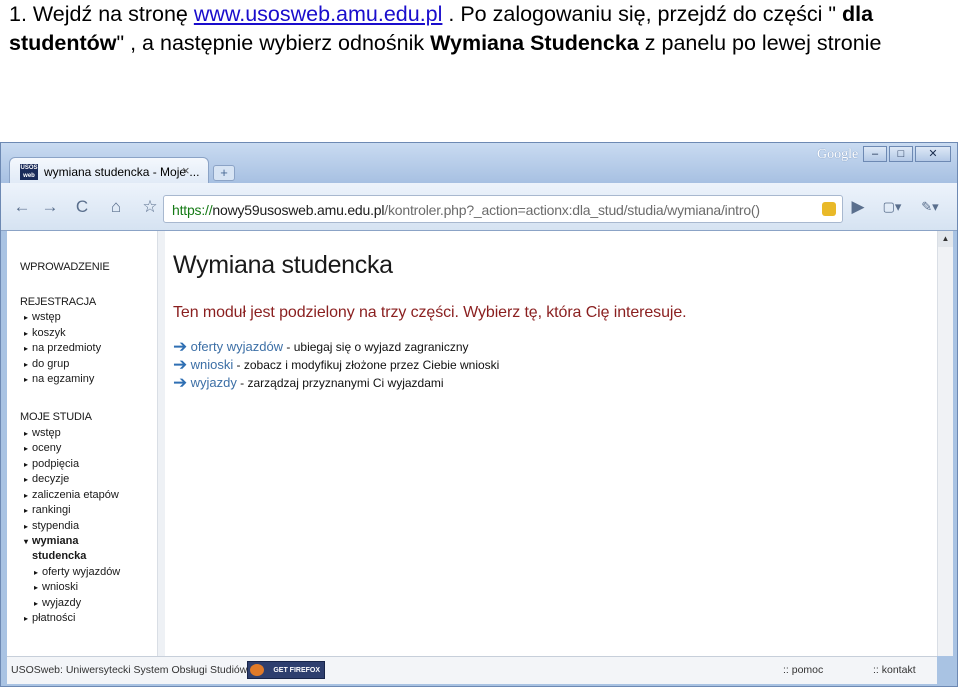 The image size is (960, 687). What do you see at coordinates (273, 43) in the screenshot?
I see `instruction-part: " , a następnie wybierz odnośnik` at bounding box center [273, 43].